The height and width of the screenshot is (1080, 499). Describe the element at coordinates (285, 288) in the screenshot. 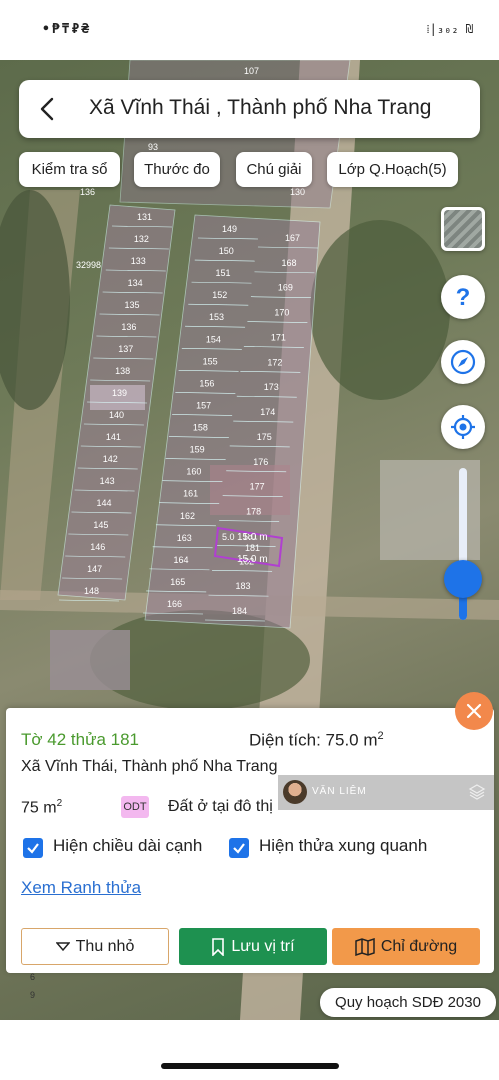

I see `parcel-label: 169` at that location.